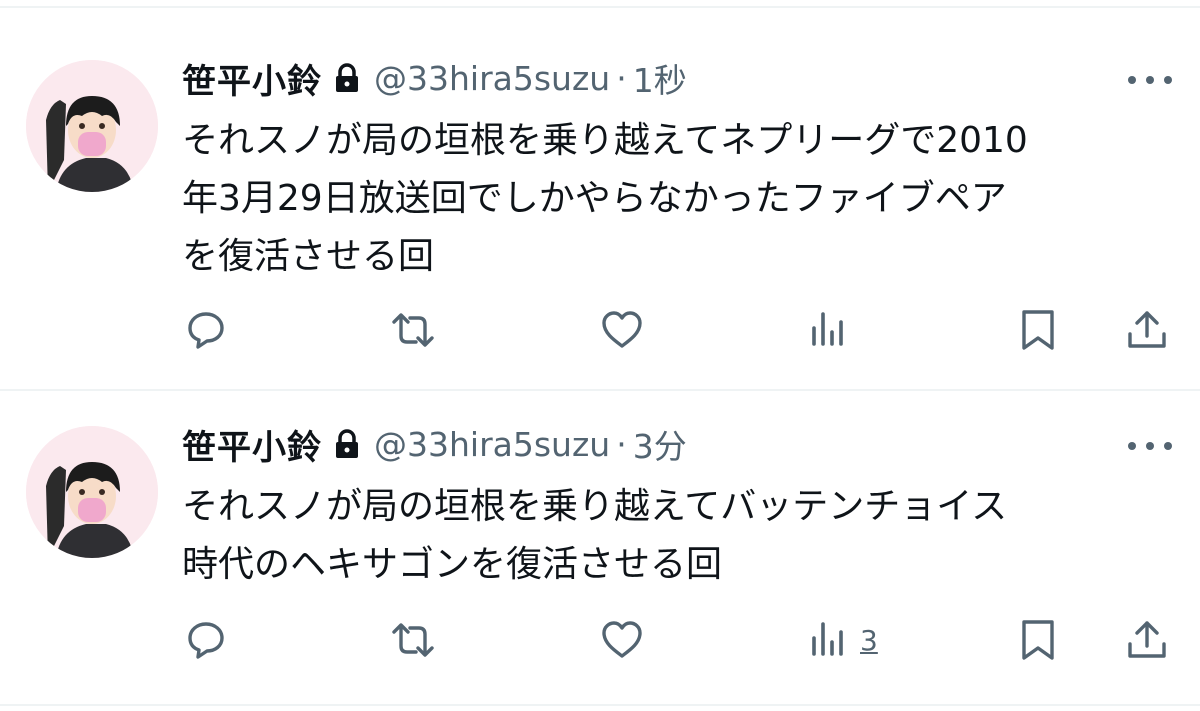  What do you see at coordinates (595, 506) in the screenshot?
I see `tweet-text-line: それスノが局の垣根を乗り越えてバッテンチョイス` at bounding box center [595, 506].